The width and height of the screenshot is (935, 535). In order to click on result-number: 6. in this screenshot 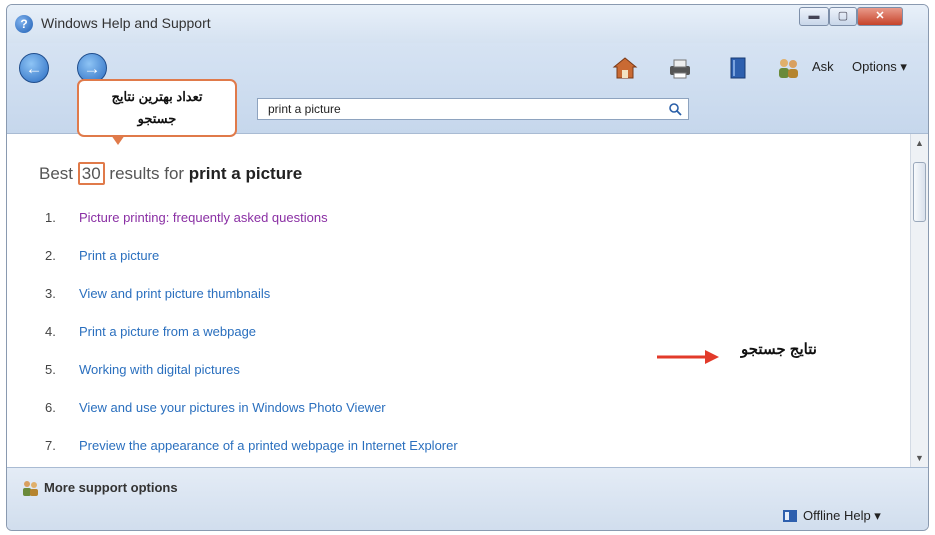, I will do `click(50, 407)`.